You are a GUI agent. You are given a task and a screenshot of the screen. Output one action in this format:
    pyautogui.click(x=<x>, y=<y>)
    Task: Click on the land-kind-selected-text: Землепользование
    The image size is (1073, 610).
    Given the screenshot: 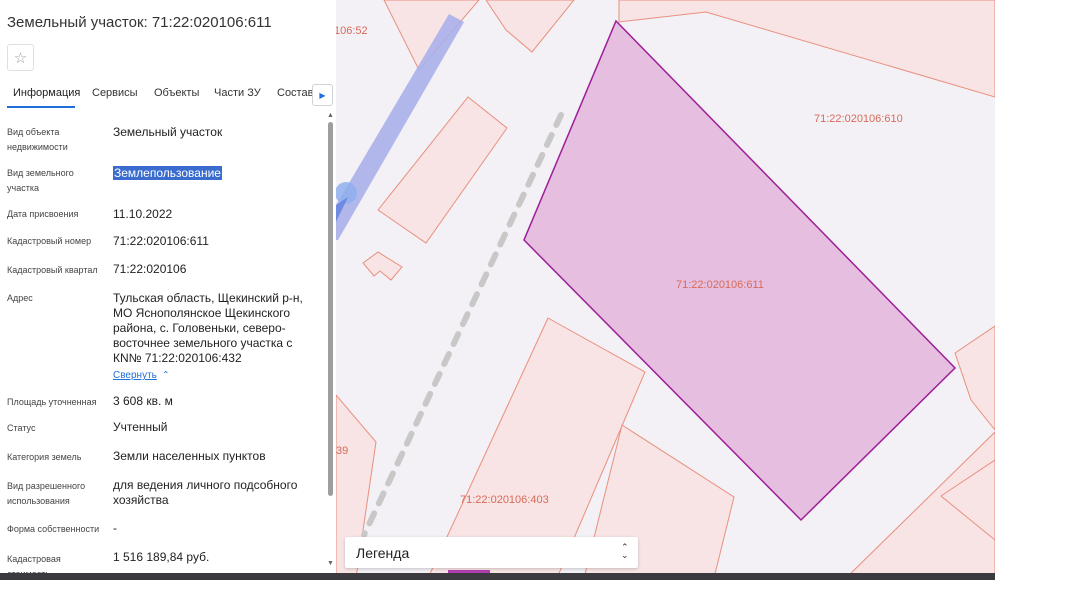 What is the action you would take?
    pyautogui.click(x=167, y=173)
    